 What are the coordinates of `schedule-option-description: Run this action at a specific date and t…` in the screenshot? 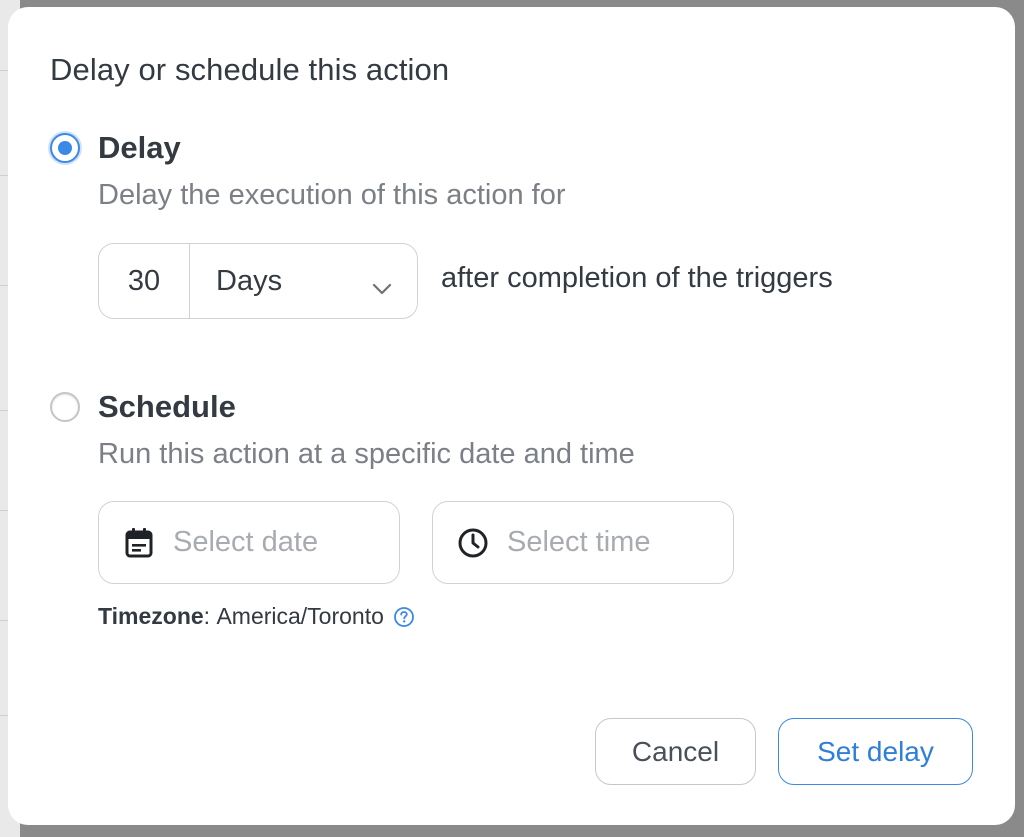 It's located at (366, 454).